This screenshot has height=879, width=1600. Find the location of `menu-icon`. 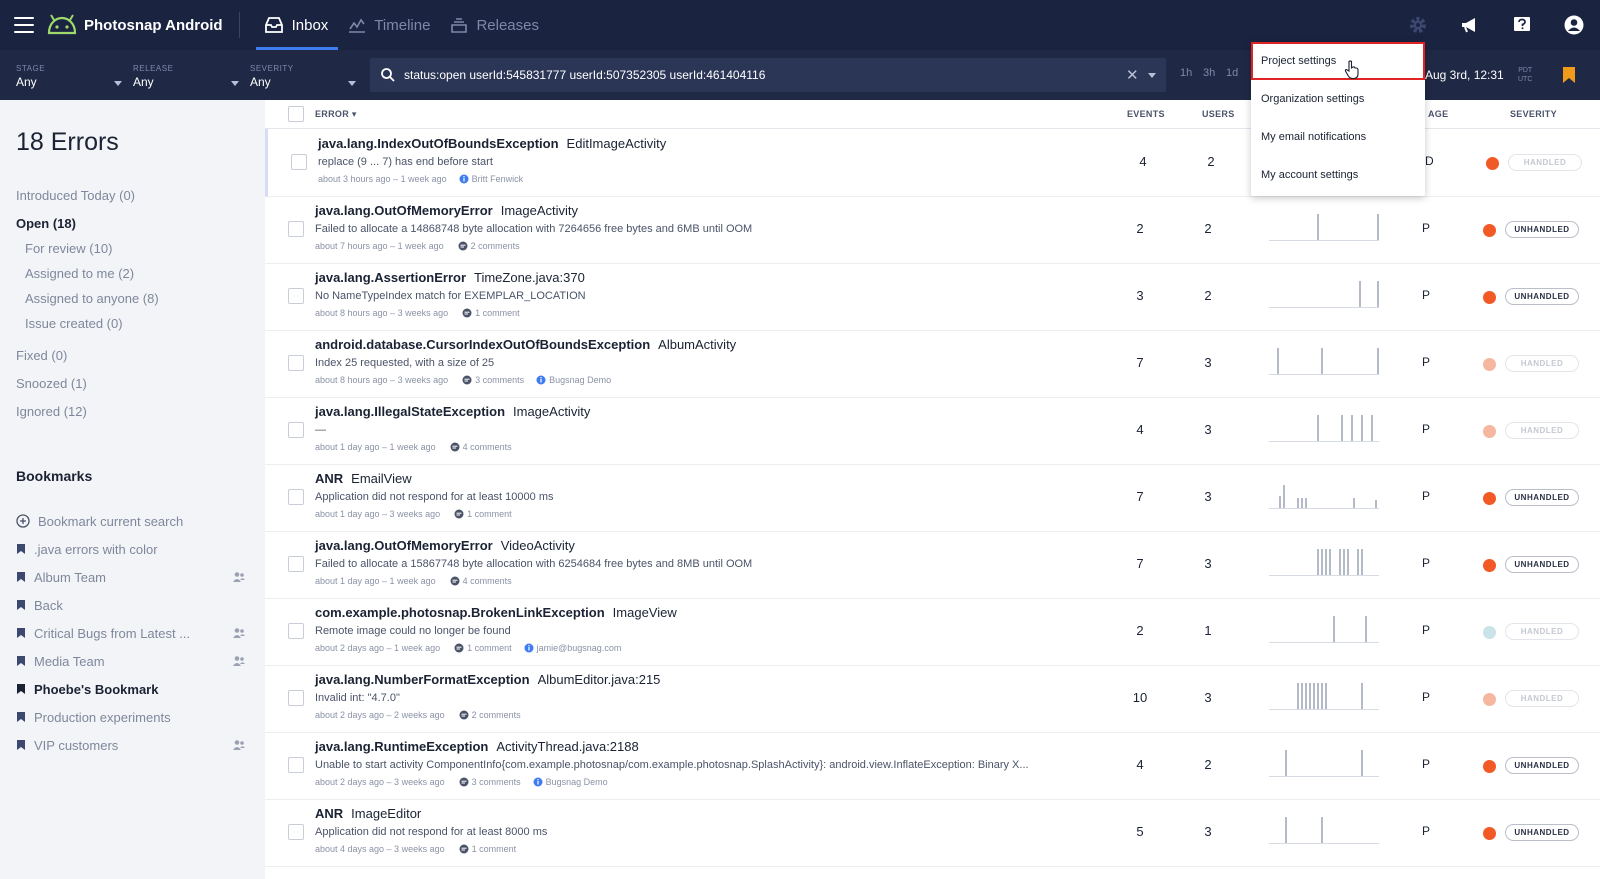

menu-icon is located at coordinates (24, 25).